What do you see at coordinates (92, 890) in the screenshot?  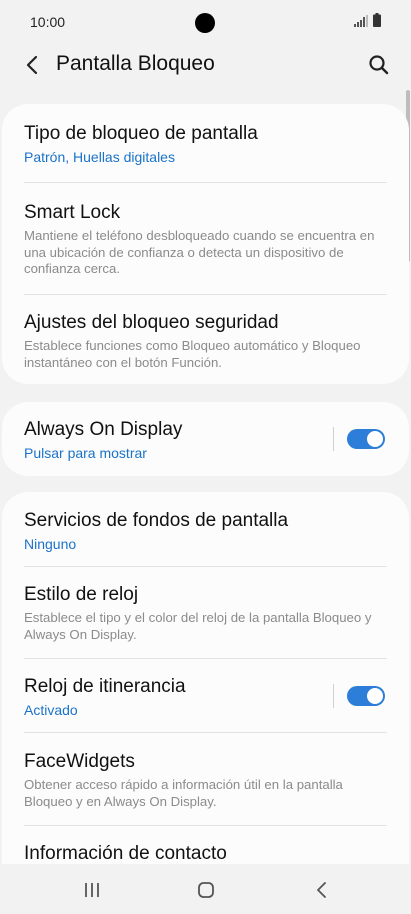 I see `recents-icon` at bounding box center [92, 890].